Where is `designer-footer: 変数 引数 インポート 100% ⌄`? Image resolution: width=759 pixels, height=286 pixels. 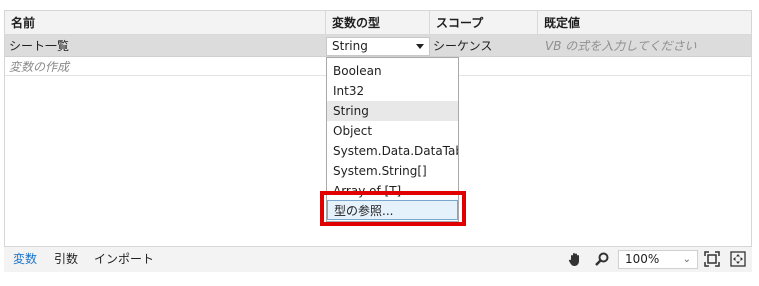
designer-footer: 変数 引数 インポート 100% ⌄ is located at coordinates (378, 259).